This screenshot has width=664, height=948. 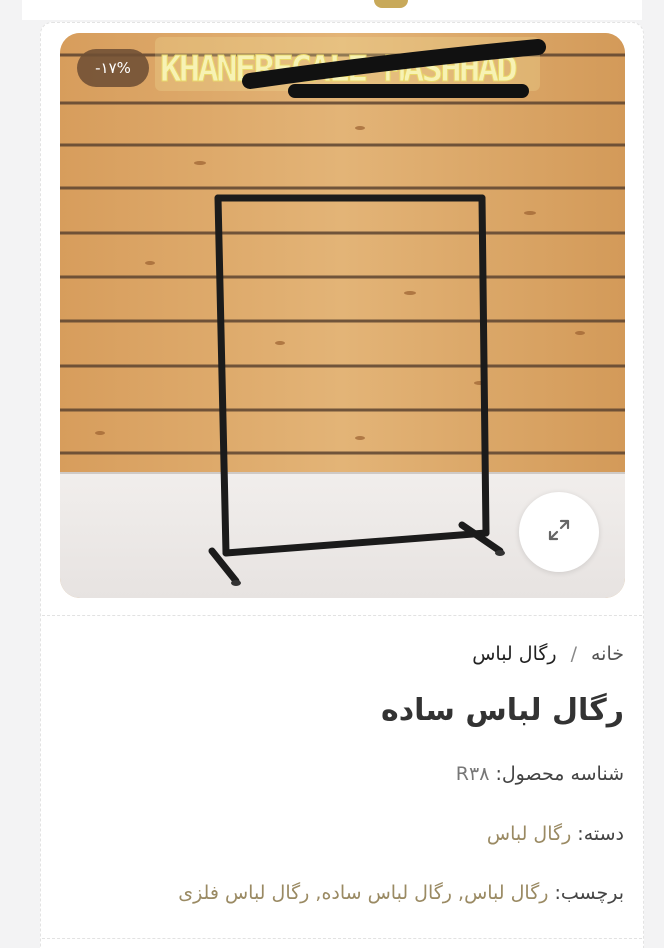 What do you see at coordinates (350, 67) in the screenshot?
I see `neon-sign: KHANEREGALE MASHHAD` at bounding box center [350, 67].